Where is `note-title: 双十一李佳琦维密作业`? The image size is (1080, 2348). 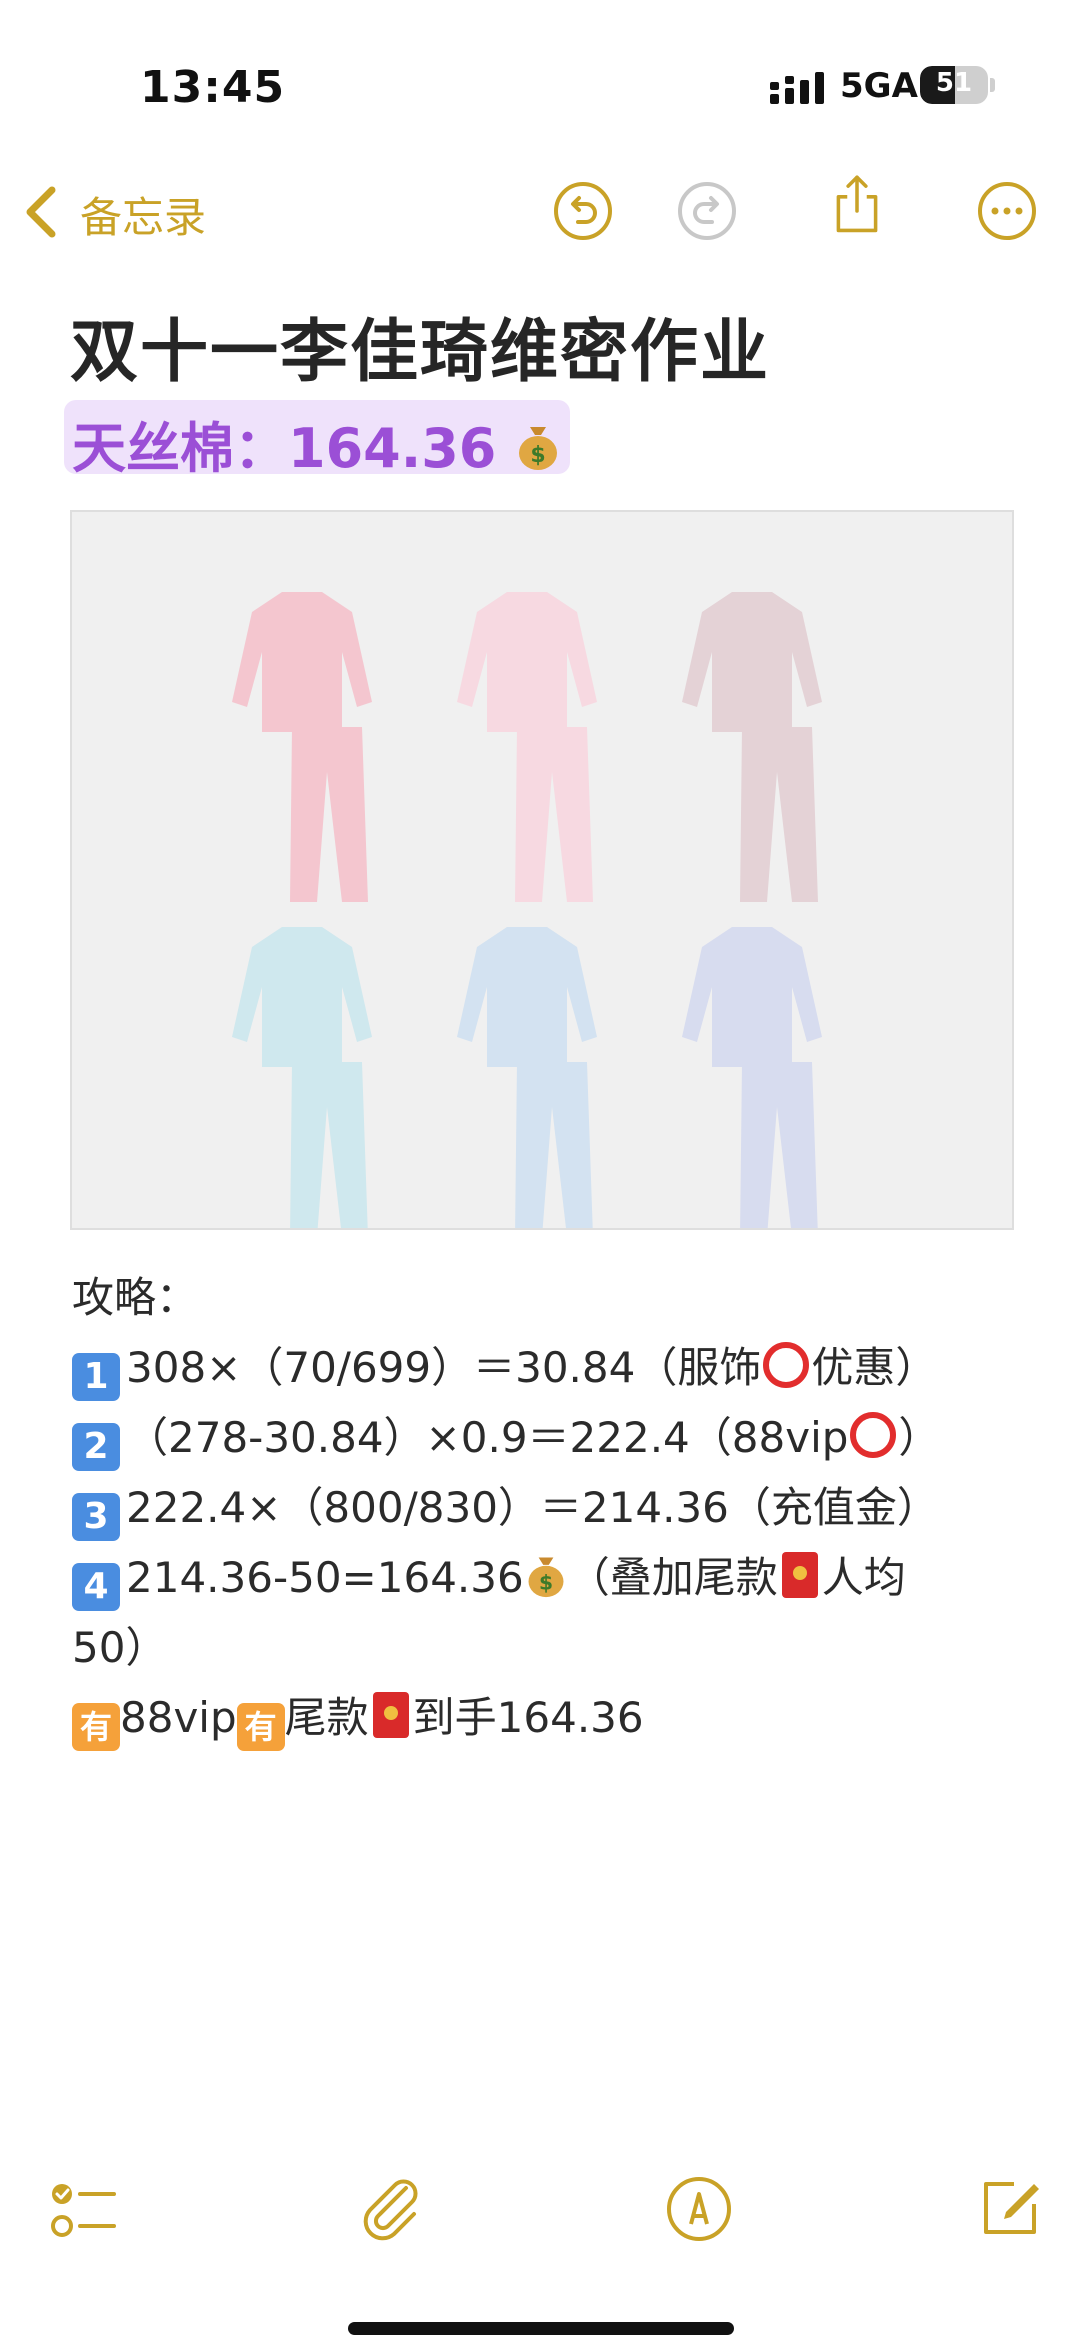 note-title: 双十一李佳琦维密作业 is located at coordinates (420, 352).